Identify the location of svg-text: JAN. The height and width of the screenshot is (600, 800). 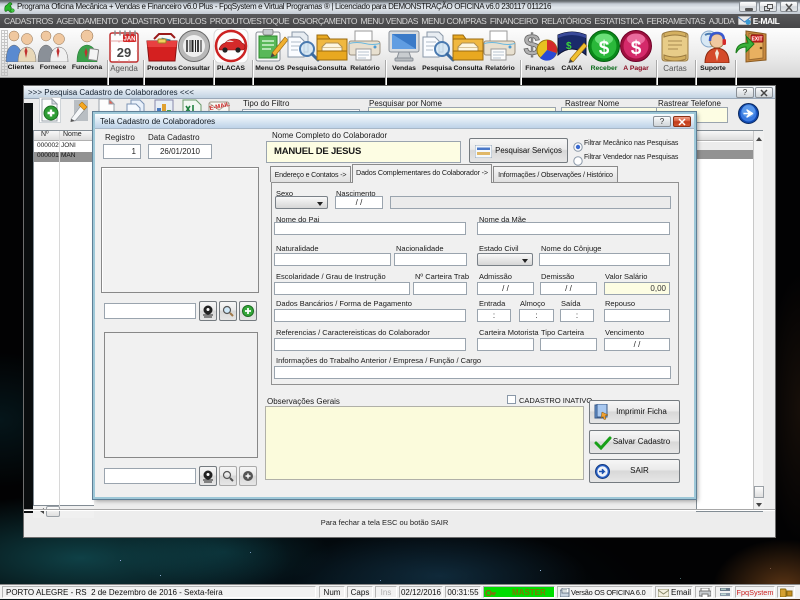
(129, 40).